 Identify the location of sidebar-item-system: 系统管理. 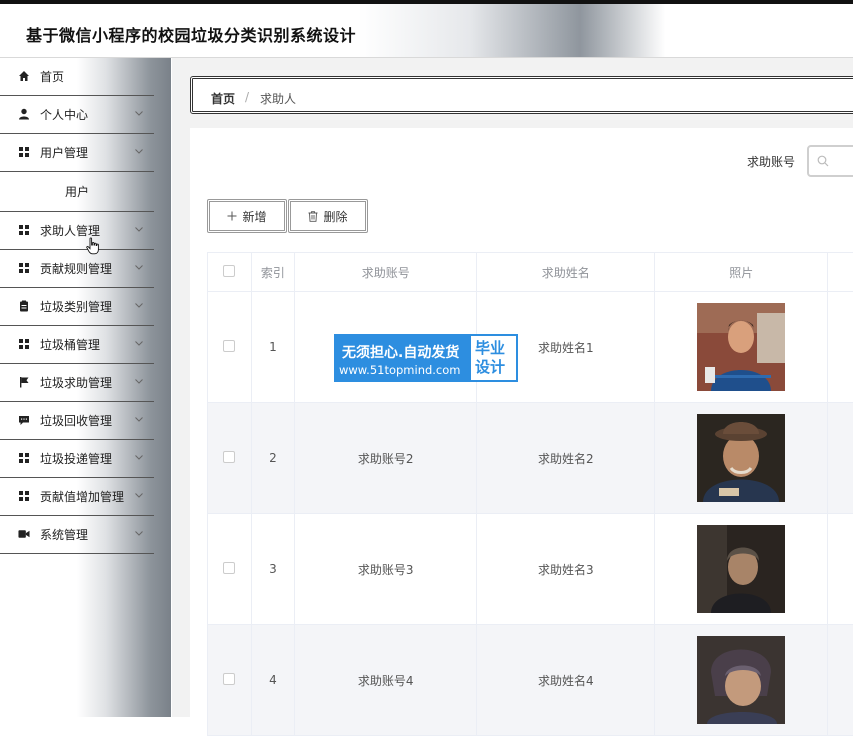
(77, 535).